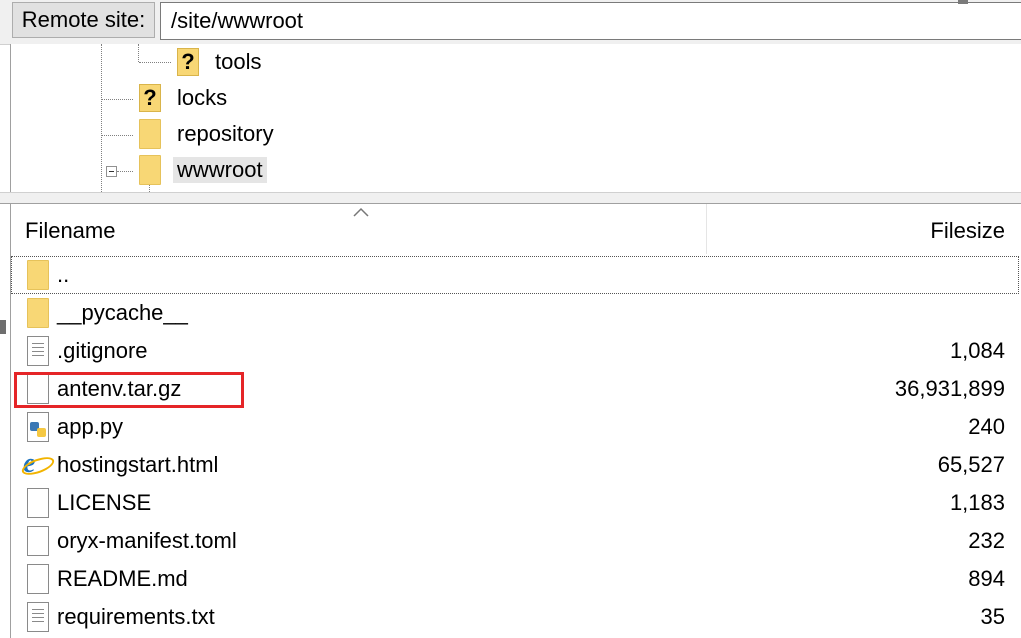 This screenshot has height=638, width=1021. Describe the element at coordinates (202, 97) in the screenshot. I see `tree-node-label: locks` at that location.